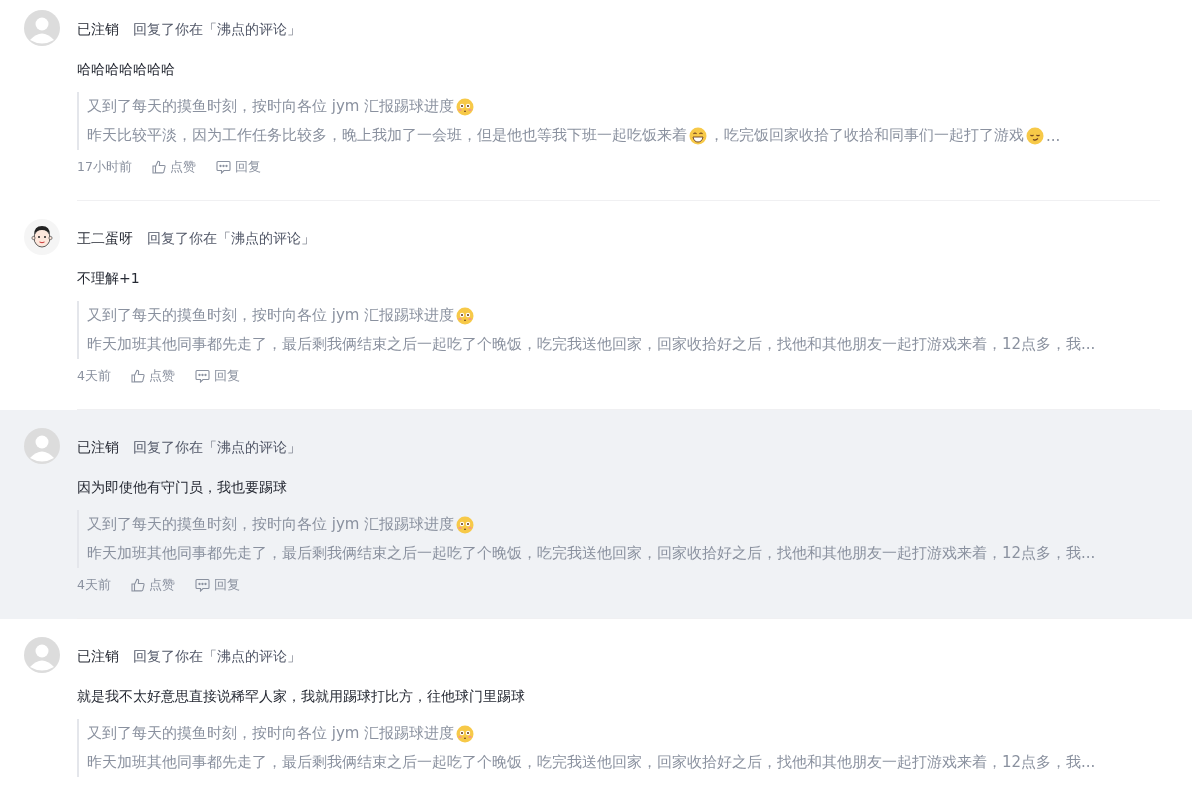  Describe the element at coordinates (698, 135) in the screenshot. I see `grinning-face-icon` at that location.